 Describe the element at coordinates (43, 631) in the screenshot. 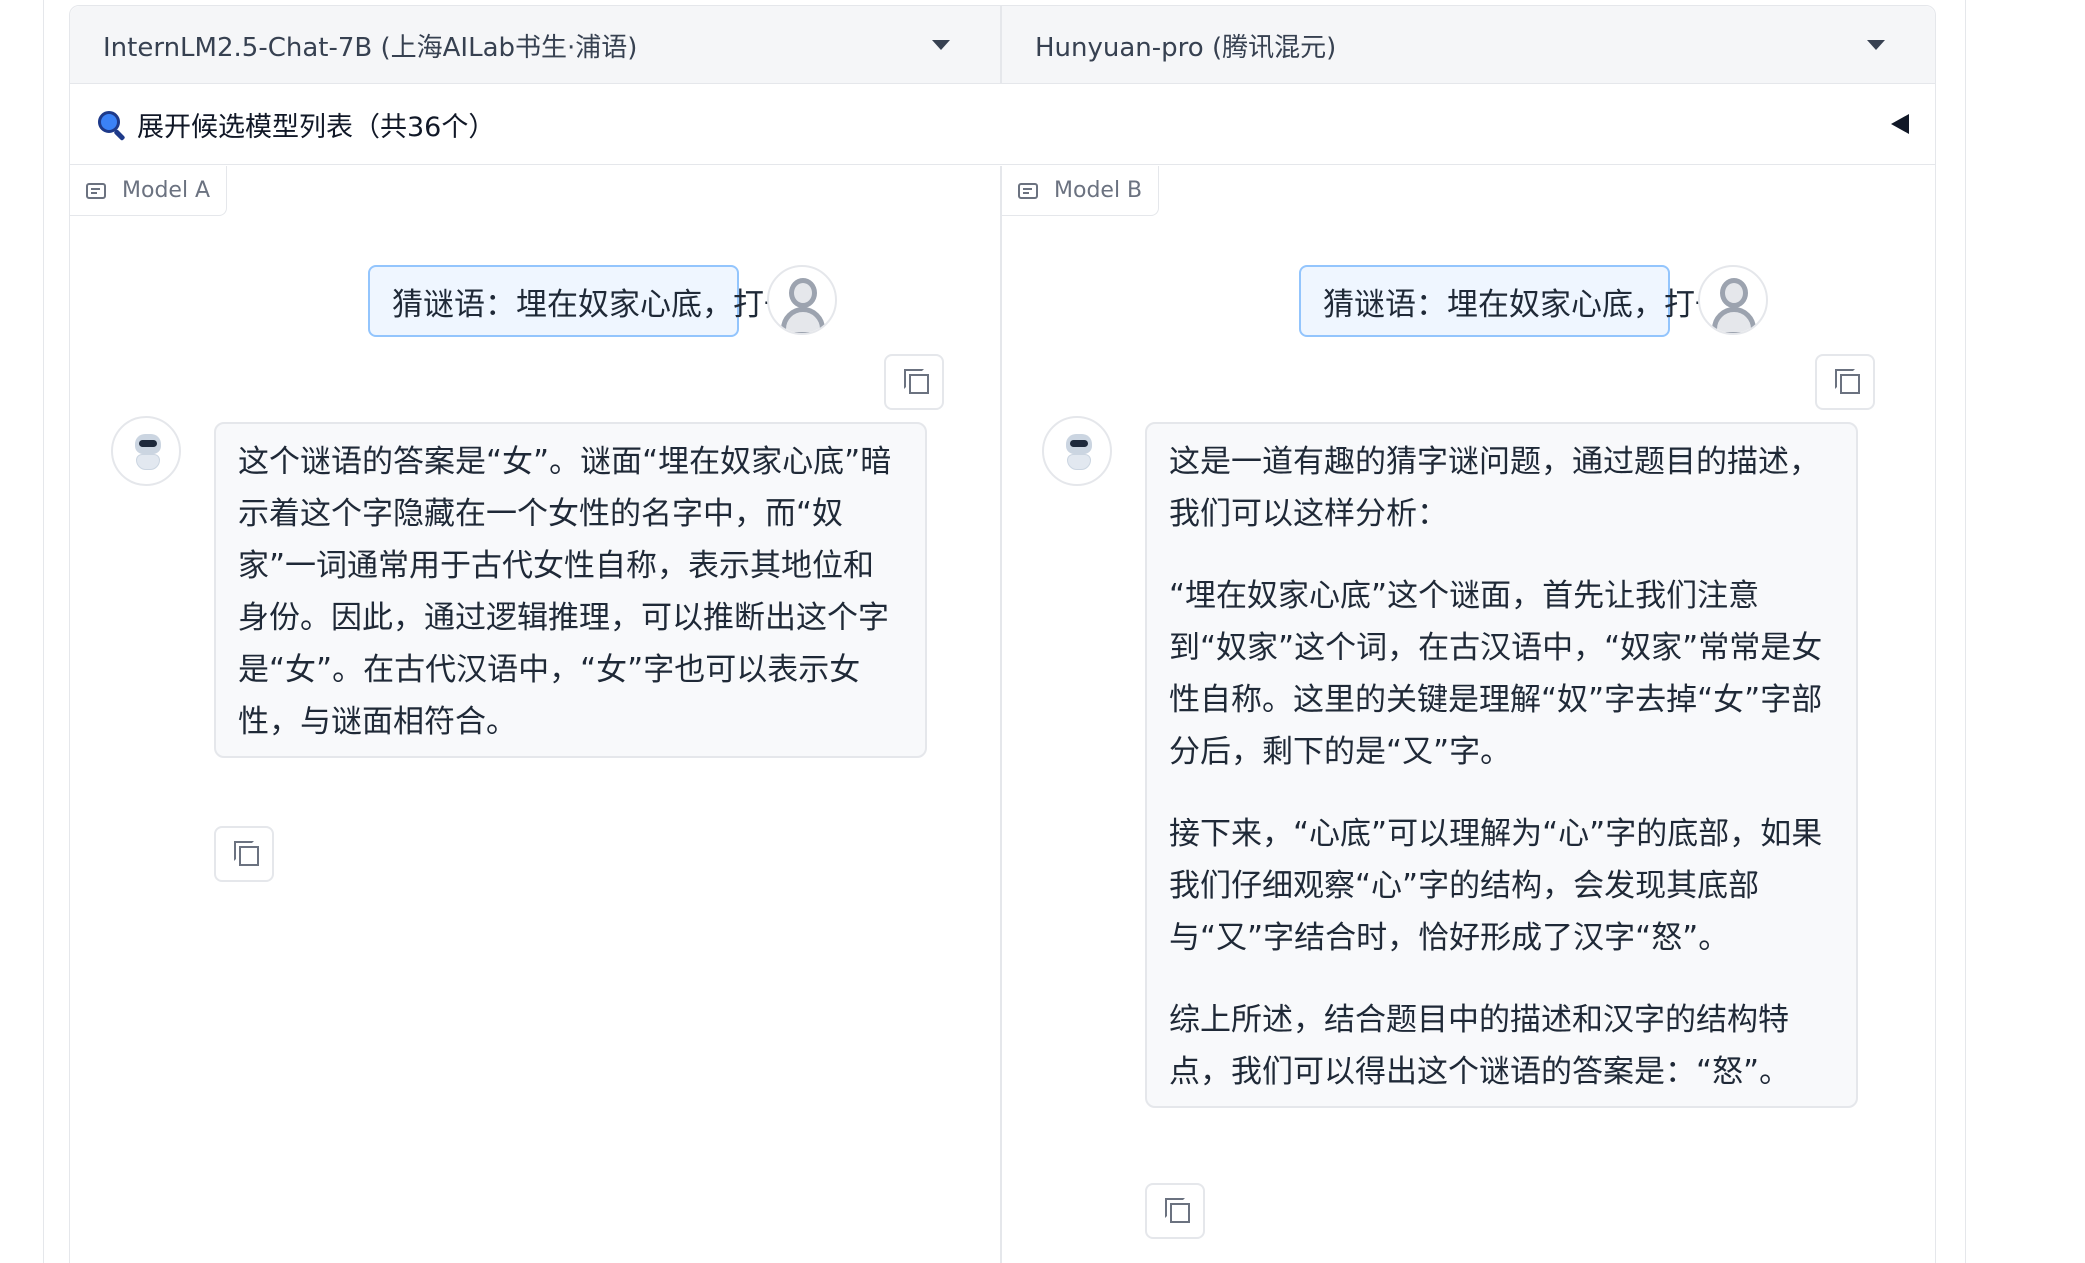

I see `page-left-border` at that location.